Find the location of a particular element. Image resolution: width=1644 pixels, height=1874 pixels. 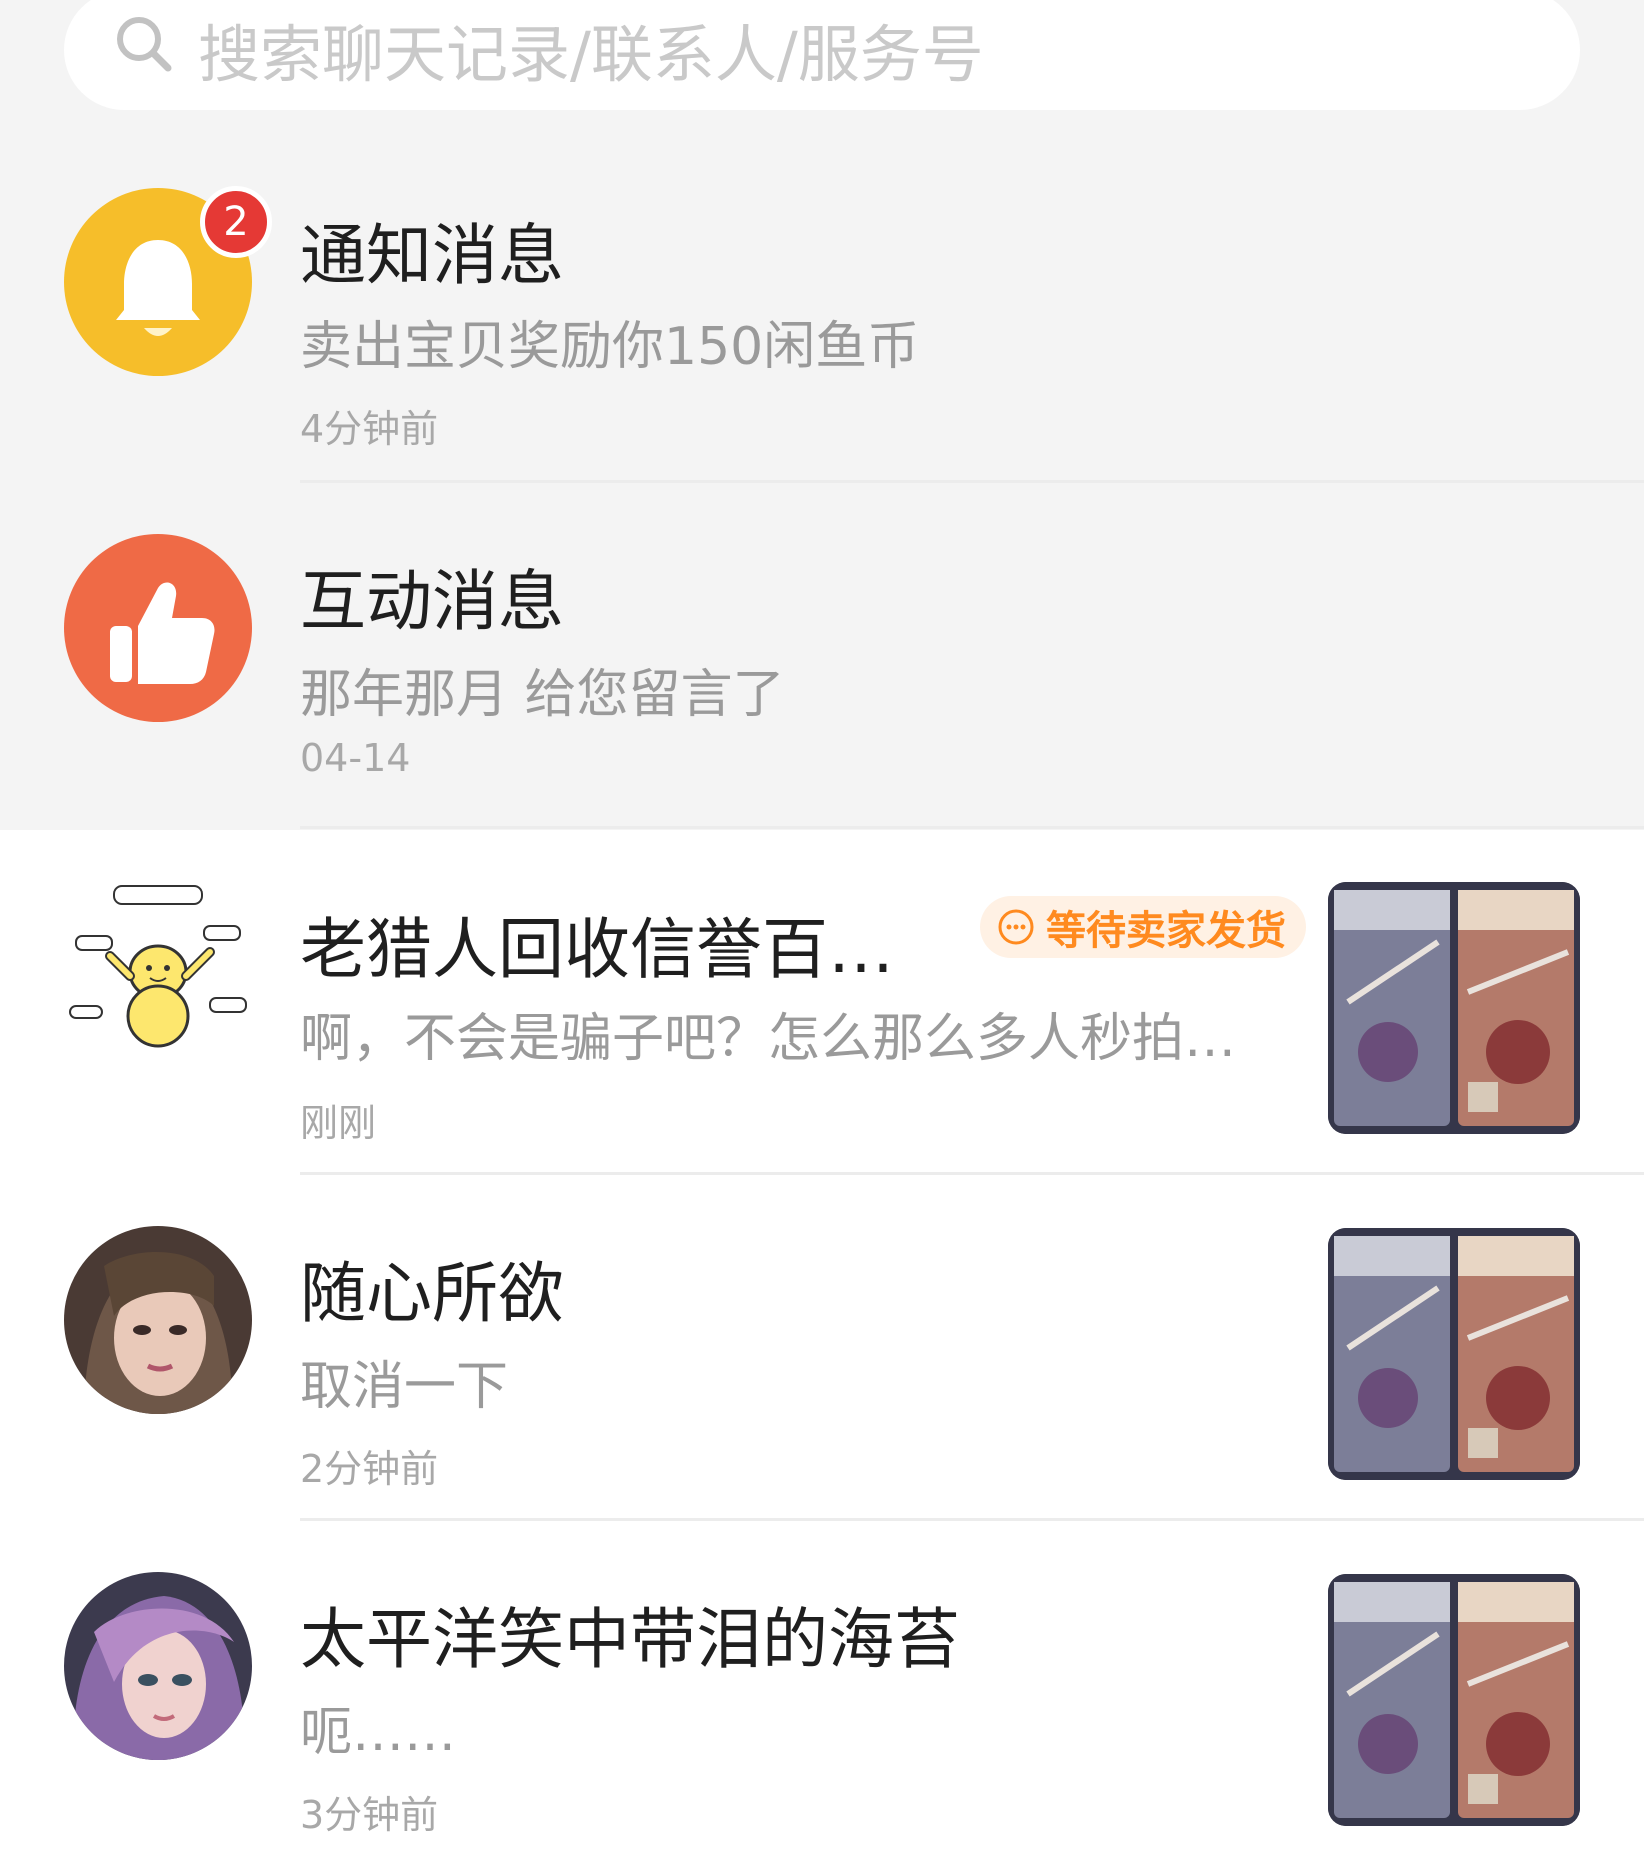

thumbs-up-icon is located at coordinates (162, 633).